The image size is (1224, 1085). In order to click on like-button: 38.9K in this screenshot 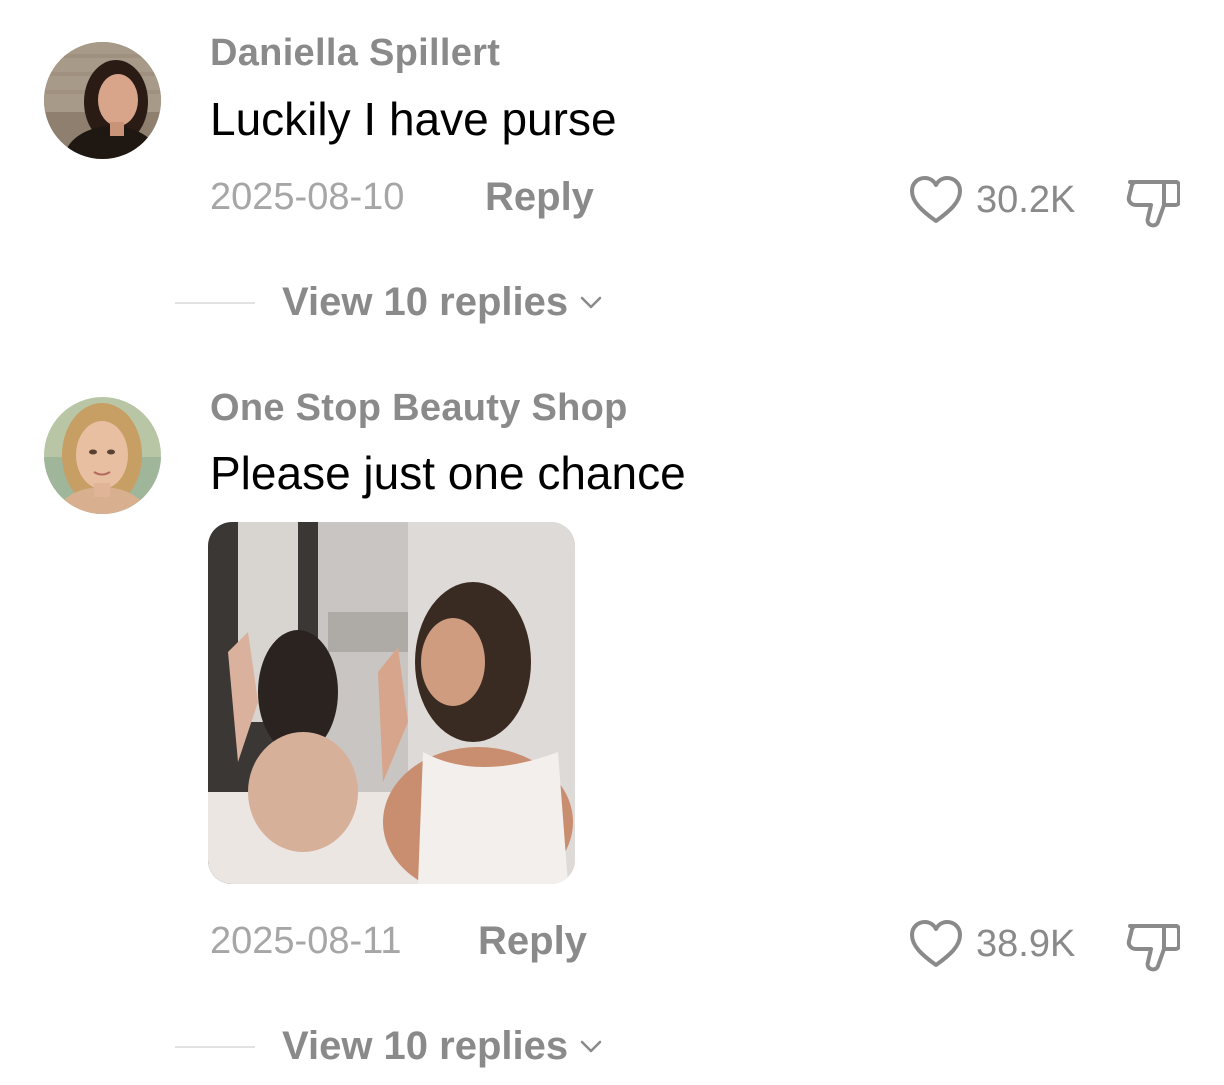, I will do `click(991, 944)`.